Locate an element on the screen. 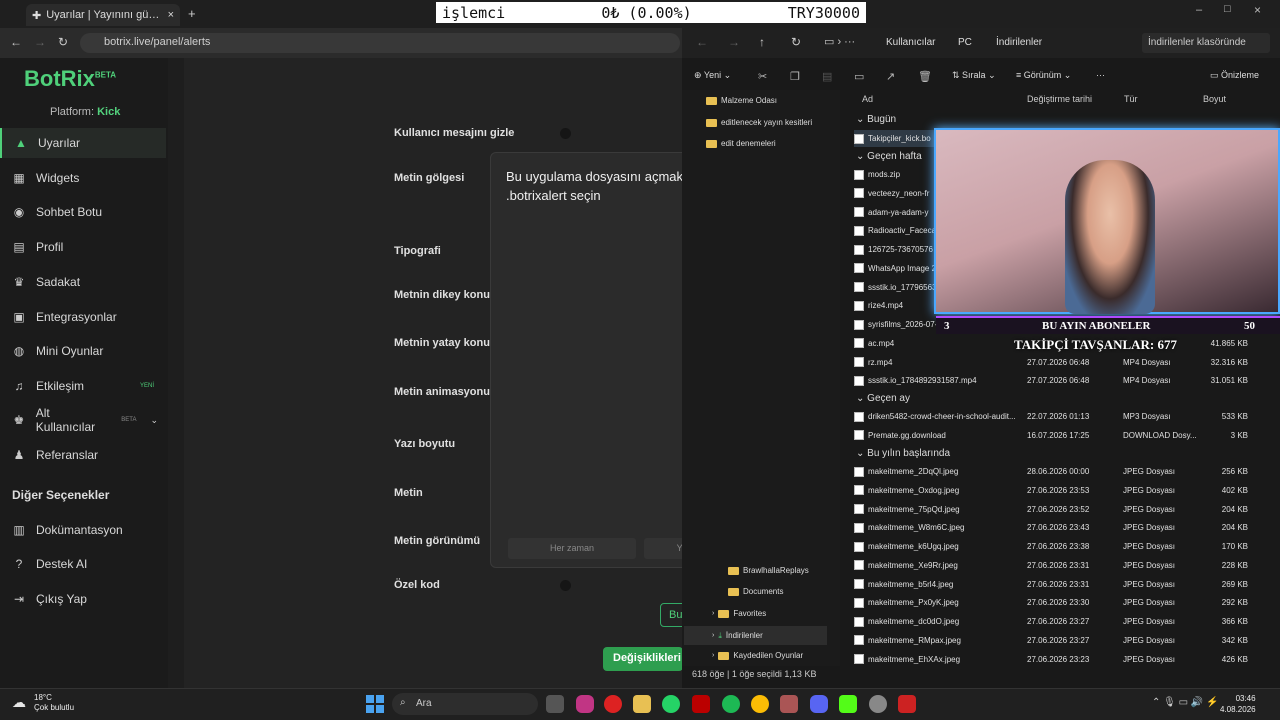  preview-button: ▭ Önizleme is located at coordinates (1234, 75).